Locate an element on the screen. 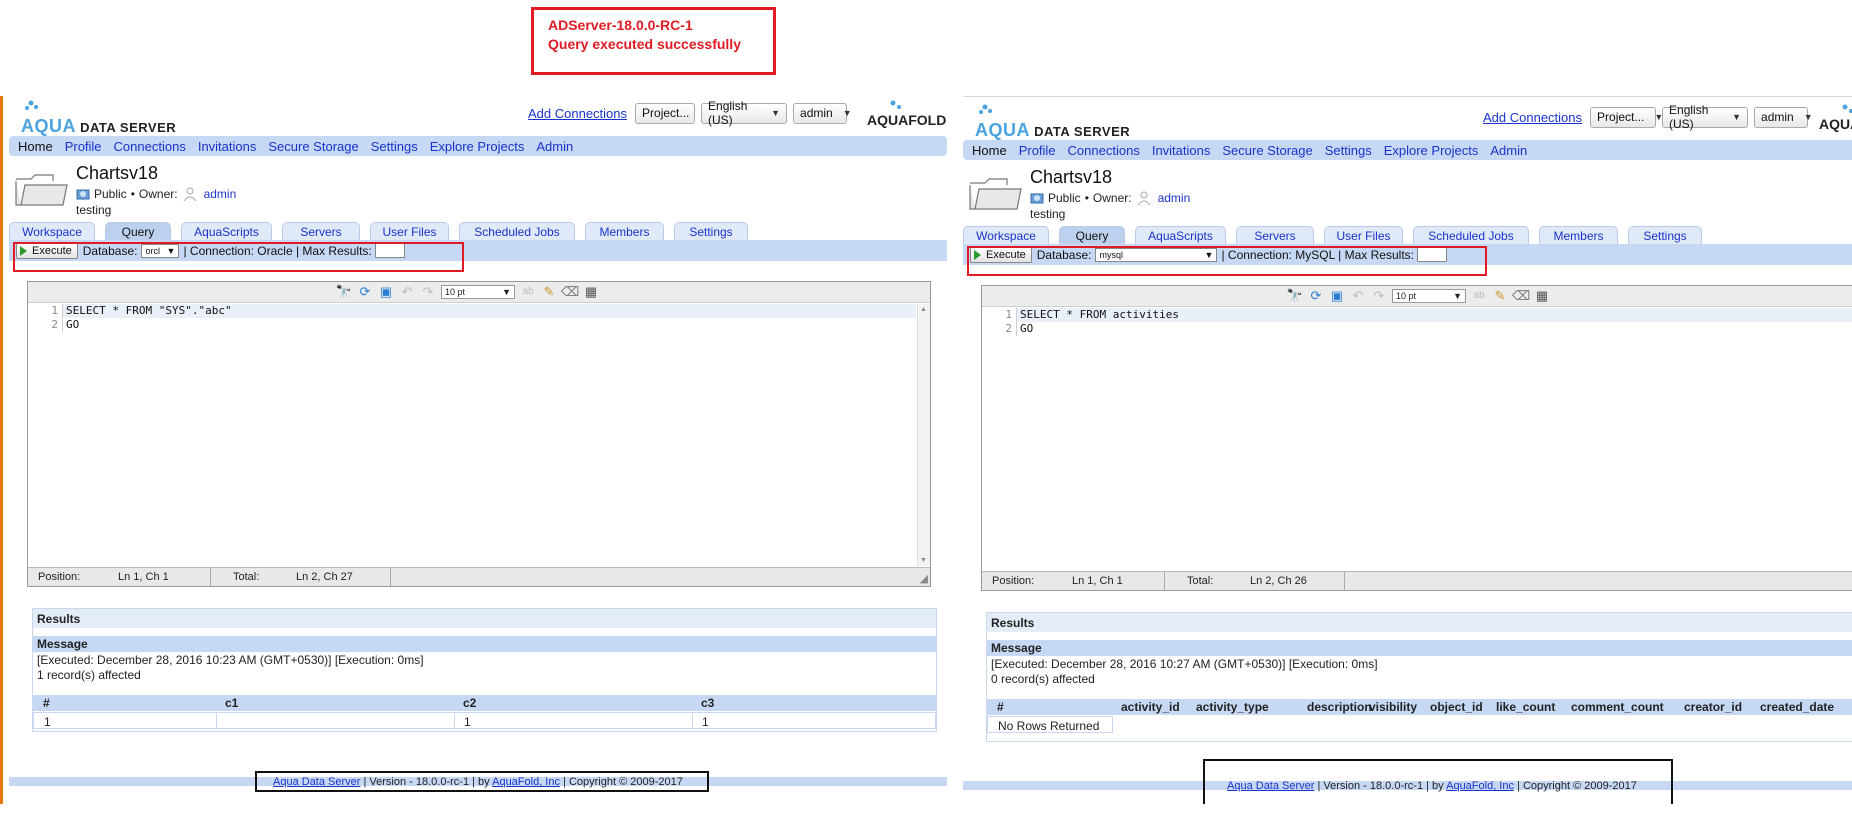 This screenshot has width=1852, height=838. panel-top-border is located at coordinates (1407, 96).